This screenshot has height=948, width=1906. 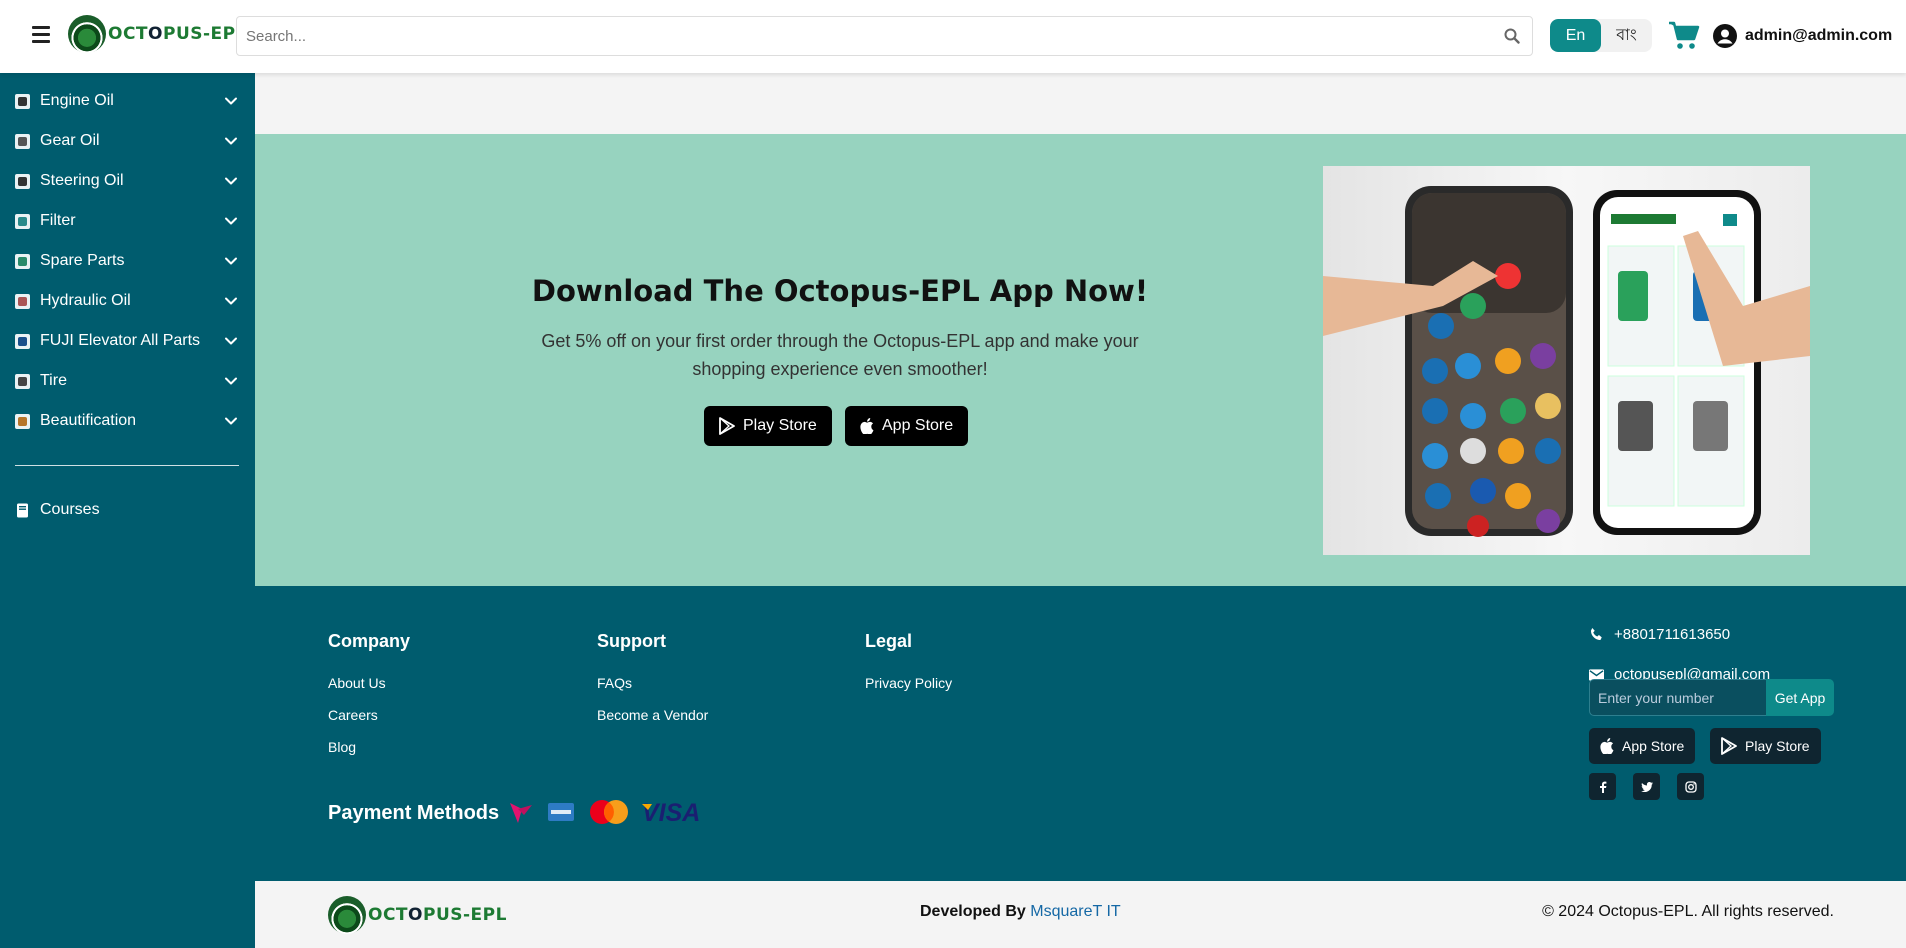 I want to click on sidebar-item-hydraulic-oil: Hydraulic Oil, so click(x=127, y=301).